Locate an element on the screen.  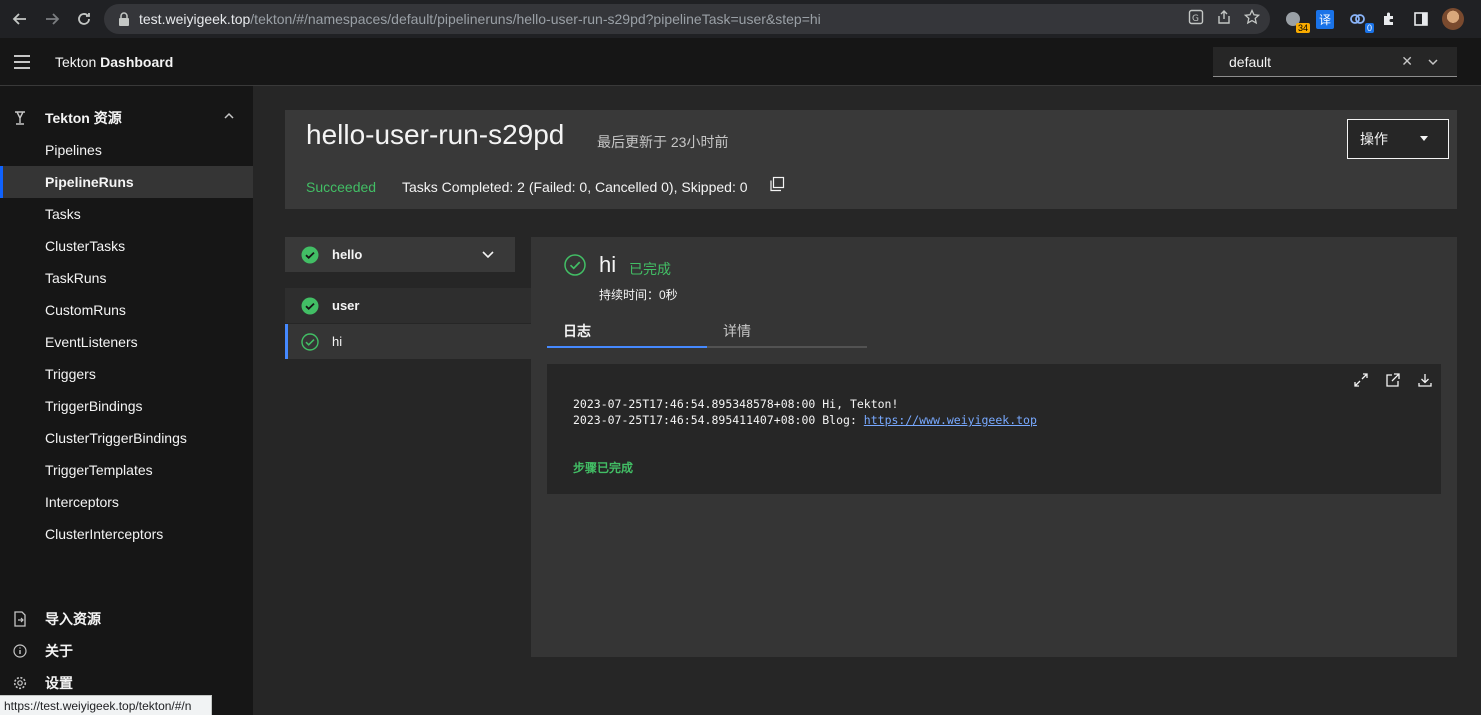
translate-extension-icon: 译 is located at coordinates (1325, 19).